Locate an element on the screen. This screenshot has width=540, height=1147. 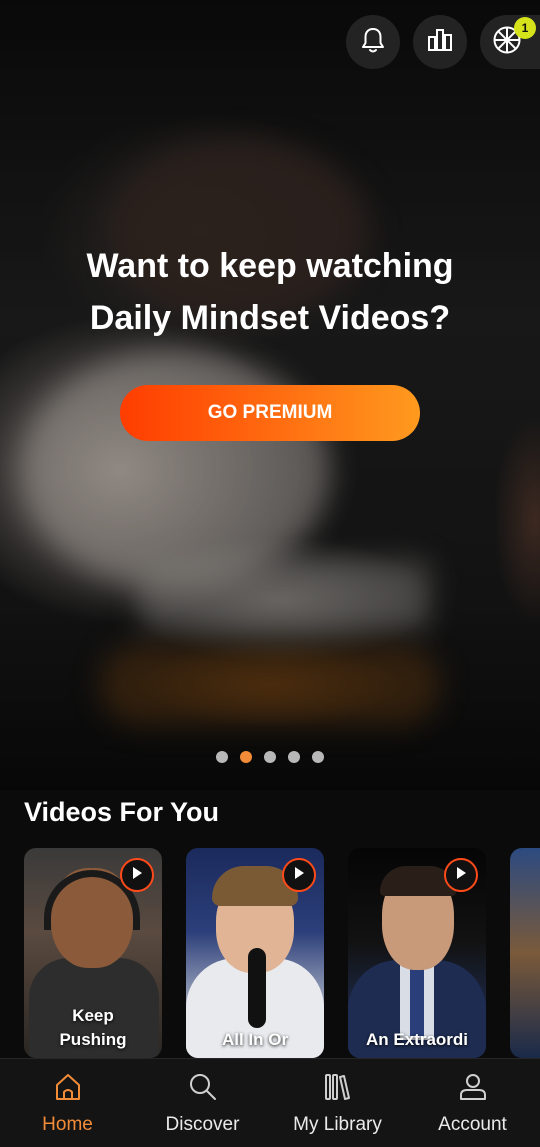
video-title: All In Or is located at coordinates (255, 1039).